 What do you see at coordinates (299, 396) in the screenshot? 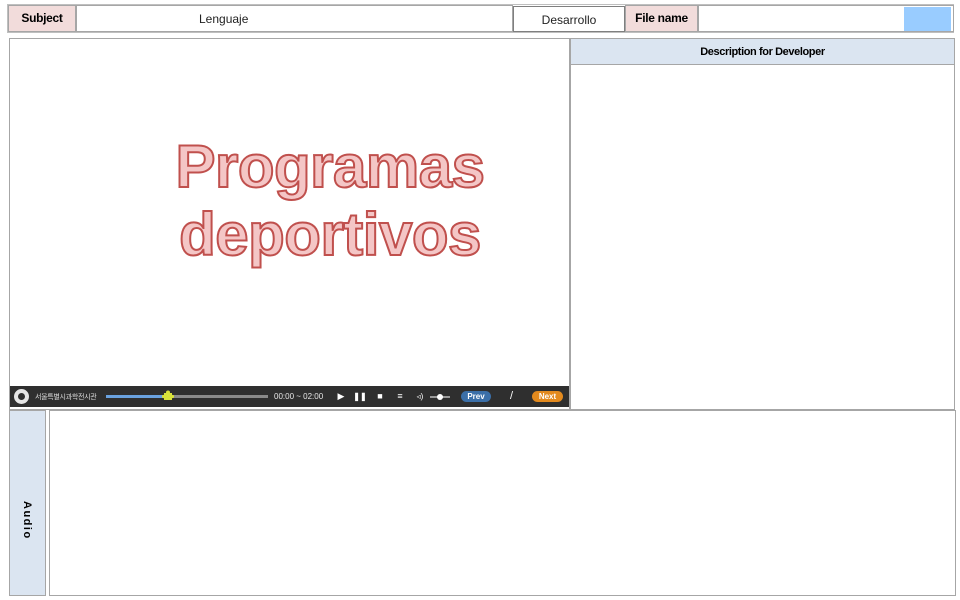
I see `player-time: 00:00 ~ 02:00` at bounding box center [299, 396].